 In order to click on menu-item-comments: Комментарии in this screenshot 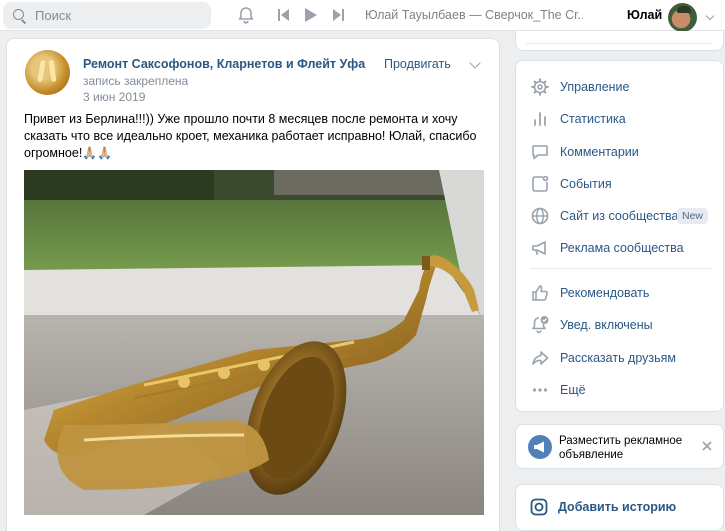, I will do `click(620, 152)`.